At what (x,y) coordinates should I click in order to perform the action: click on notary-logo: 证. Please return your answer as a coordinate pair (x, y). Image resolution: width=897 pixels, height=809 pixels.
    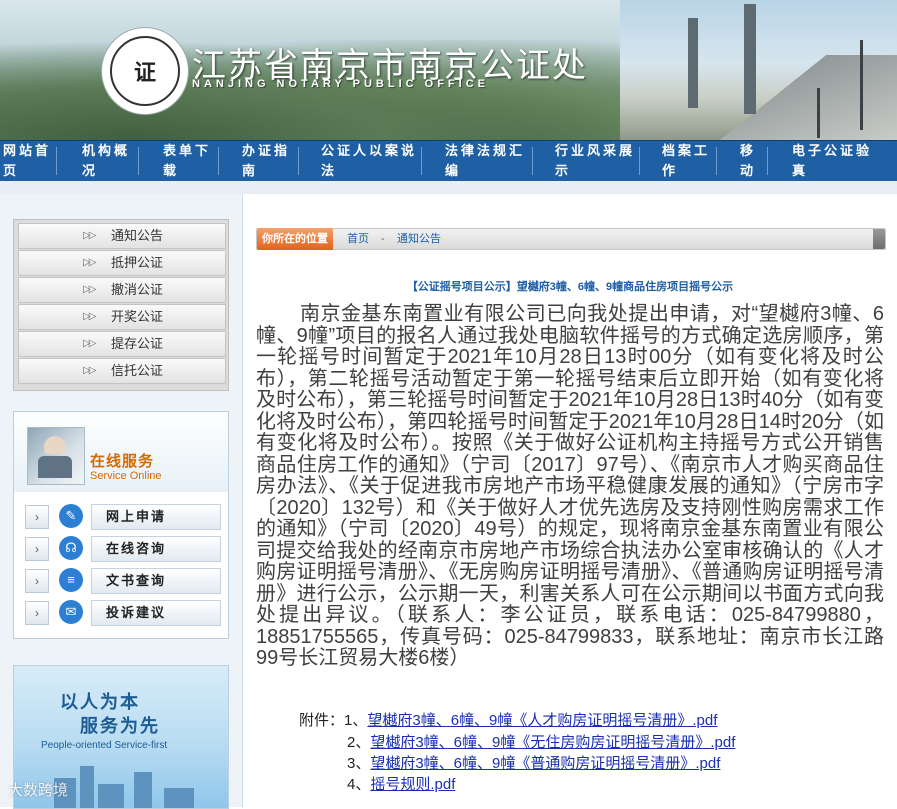
    Looking at the image, I should click on (145, 71).